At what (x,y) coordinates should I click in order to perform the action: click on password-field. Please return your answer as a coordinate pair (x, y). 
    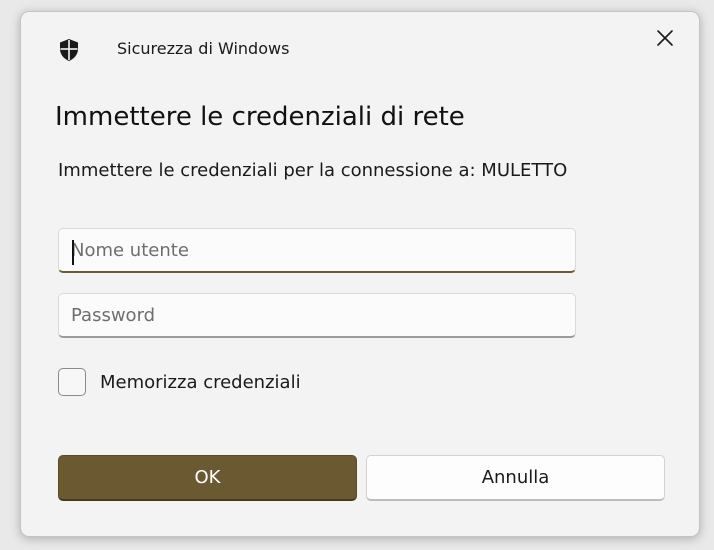
    Looking at the image, I should click on (317, 315).